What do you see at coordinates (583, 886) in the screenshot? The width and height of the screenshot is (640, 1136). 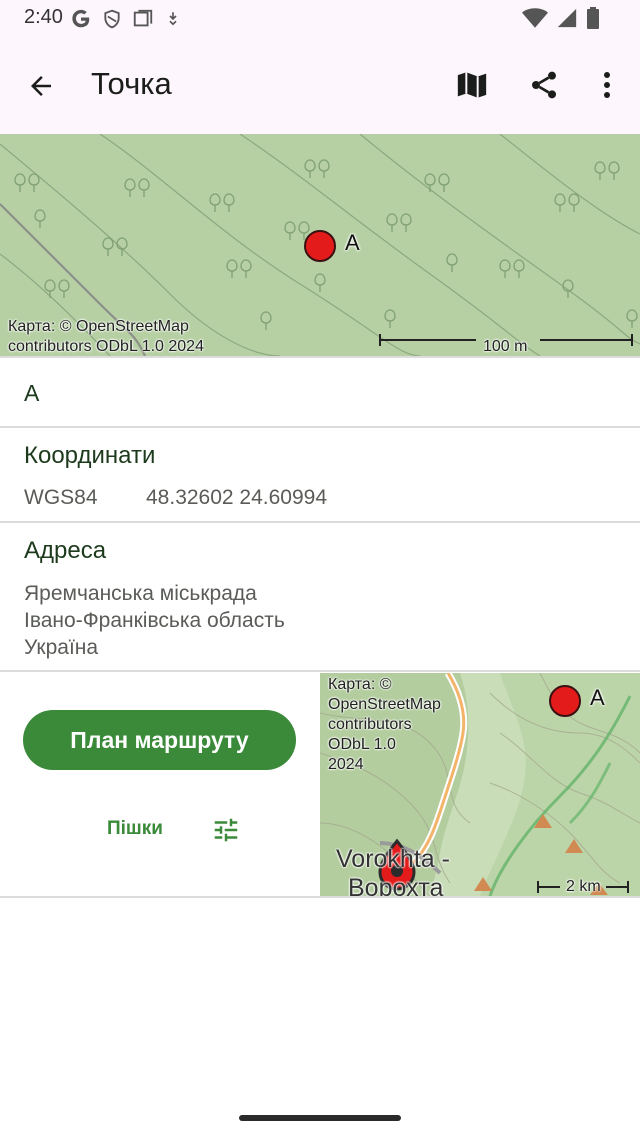 I see `mini-map-scale-label: 2 km` at bounding box center [583, 886].